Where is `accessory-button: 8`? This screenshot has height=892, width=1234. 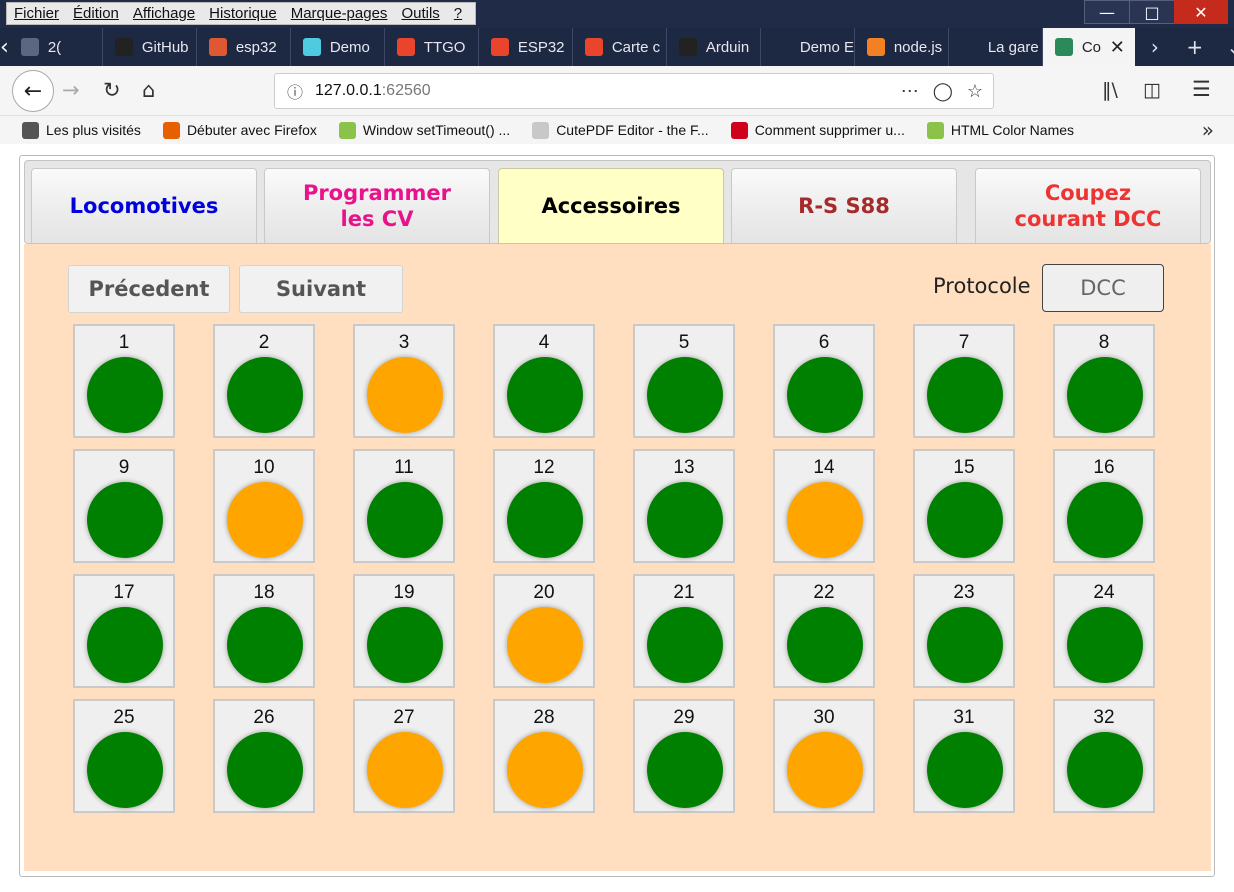
accessory-button: 8 is located at coordinates (1104, 381).